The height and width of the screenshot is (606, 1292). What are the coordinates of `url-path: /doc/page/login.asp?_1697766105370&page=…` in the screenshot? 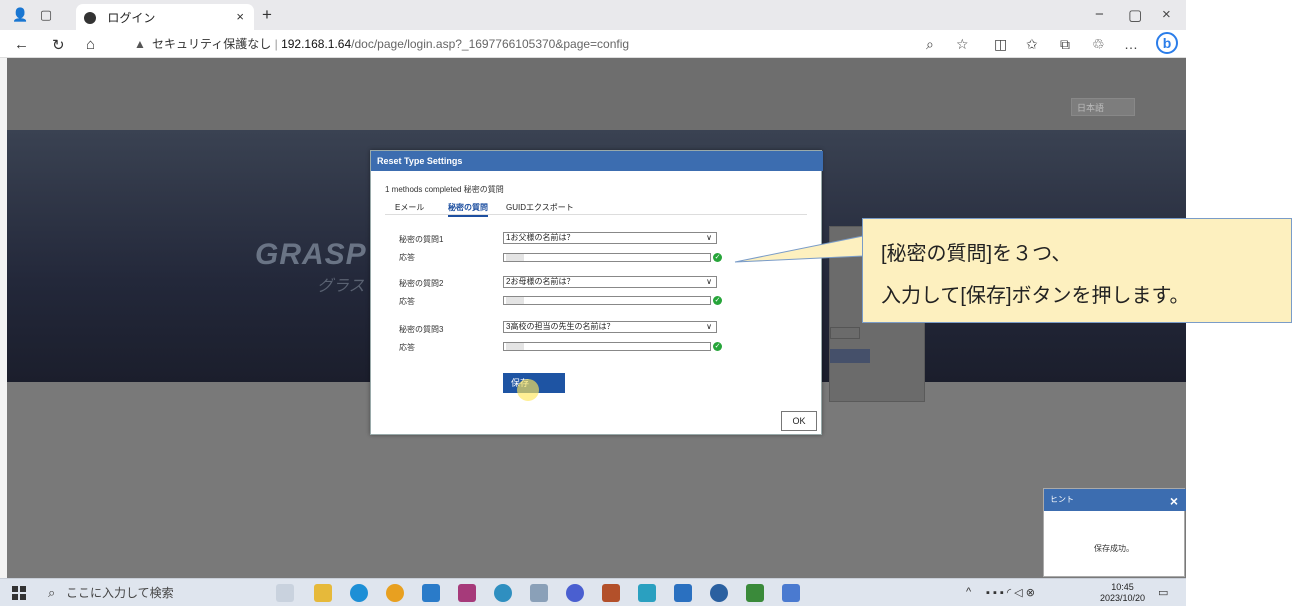 It's located at (490, 44).